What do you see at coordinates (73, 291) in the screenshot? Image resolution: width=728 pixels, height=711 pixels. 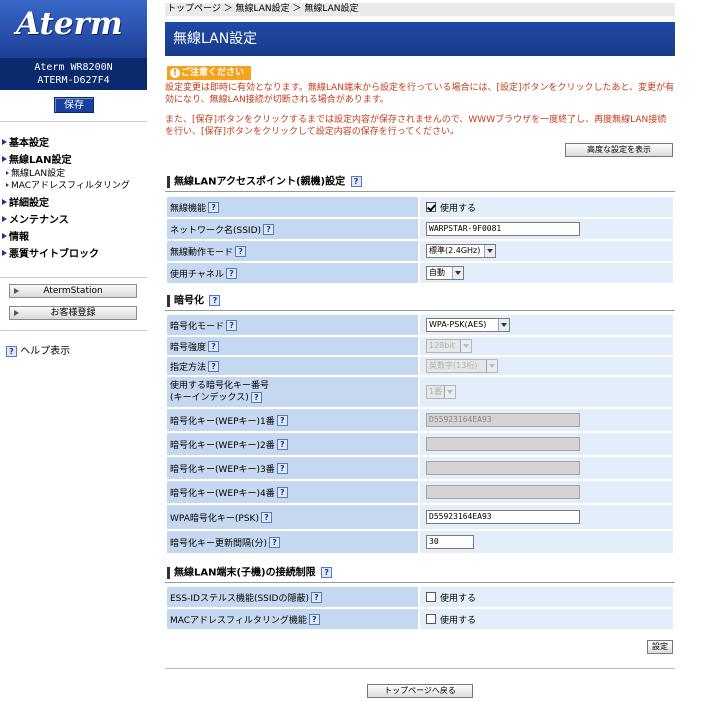 I see `aterm-station-button: AtermStation` at bounding box center [73, 291].